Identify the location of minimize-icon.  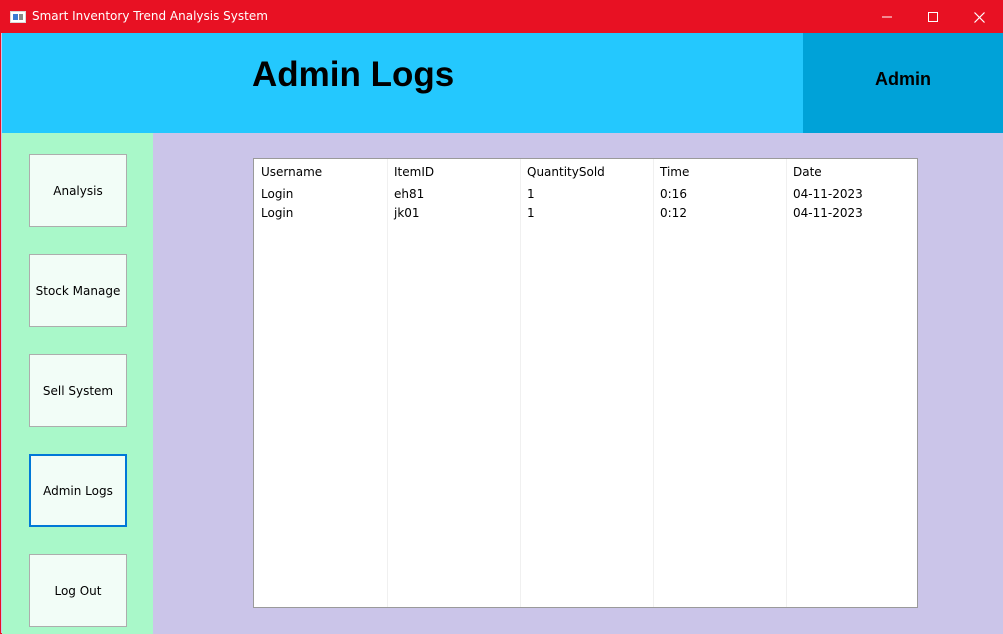
(887, 17).